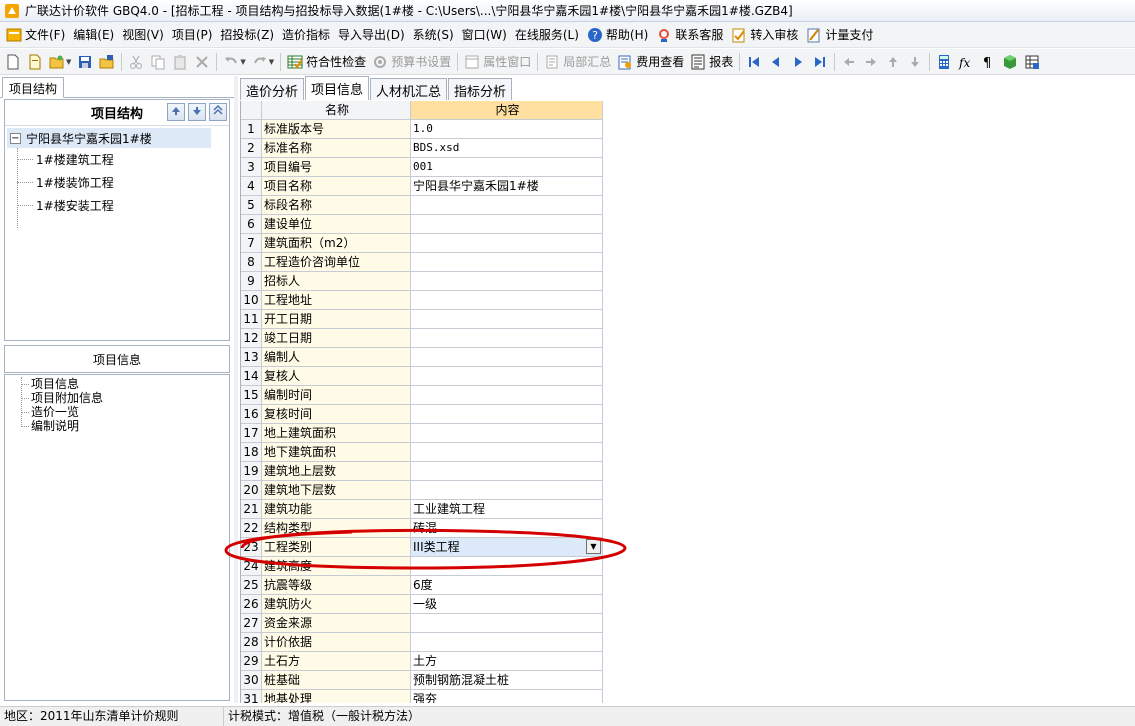 The width and height of the screenshot is (1135, 726). I want to click on partial-summary-button: 局部汇总, so click(577, 62).